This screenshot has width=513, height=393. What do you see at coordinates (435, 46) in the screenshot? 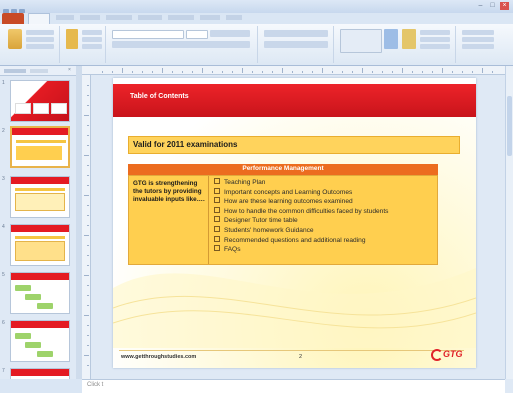
I see `shape-effects-button` at bounding box center [435, 46].